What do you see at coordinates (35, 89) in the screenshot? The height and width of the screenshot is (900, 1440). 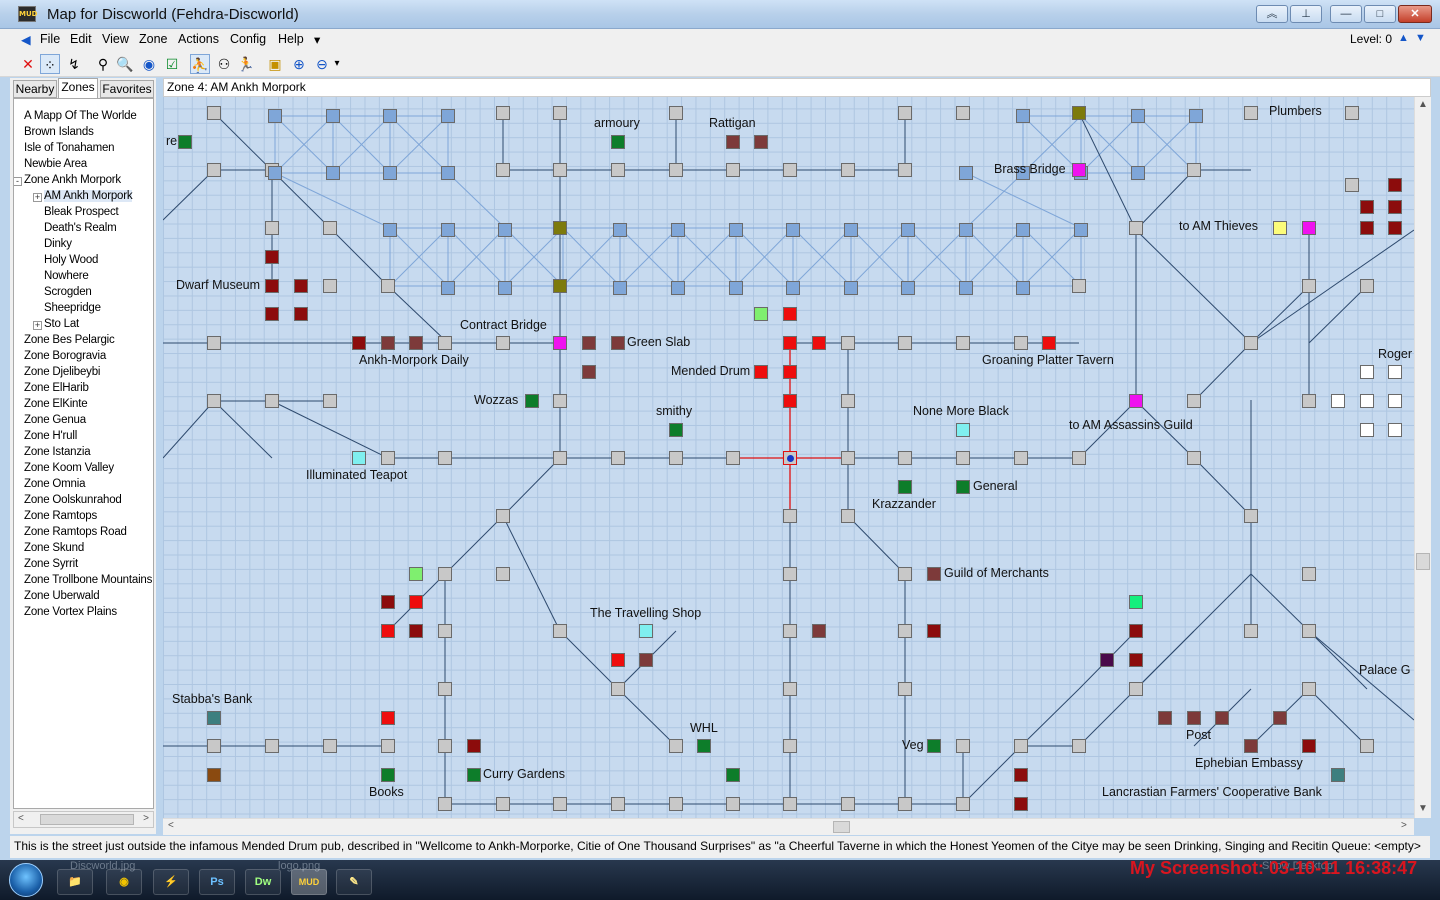 I see `tab-nearby: Nearby` at bounding box center [35, 89].